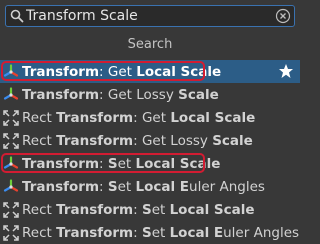 The image size is (320, 244). I want to click on result-item: Rect Transform: Get Local Scale, so click(150, 117).